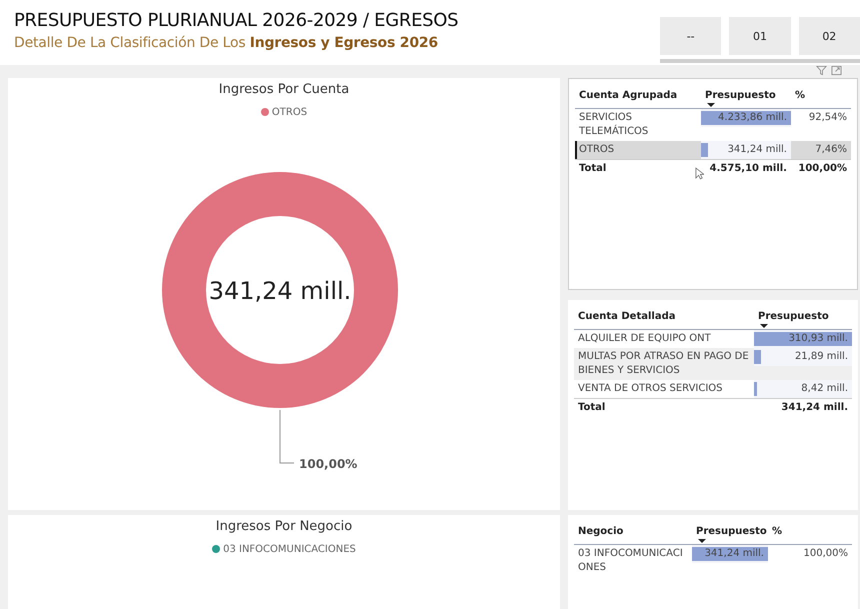 This screenshot has width=860, height=609. I want to click on chart-title: Ingresos Por Cuenta, so click(284, 89).